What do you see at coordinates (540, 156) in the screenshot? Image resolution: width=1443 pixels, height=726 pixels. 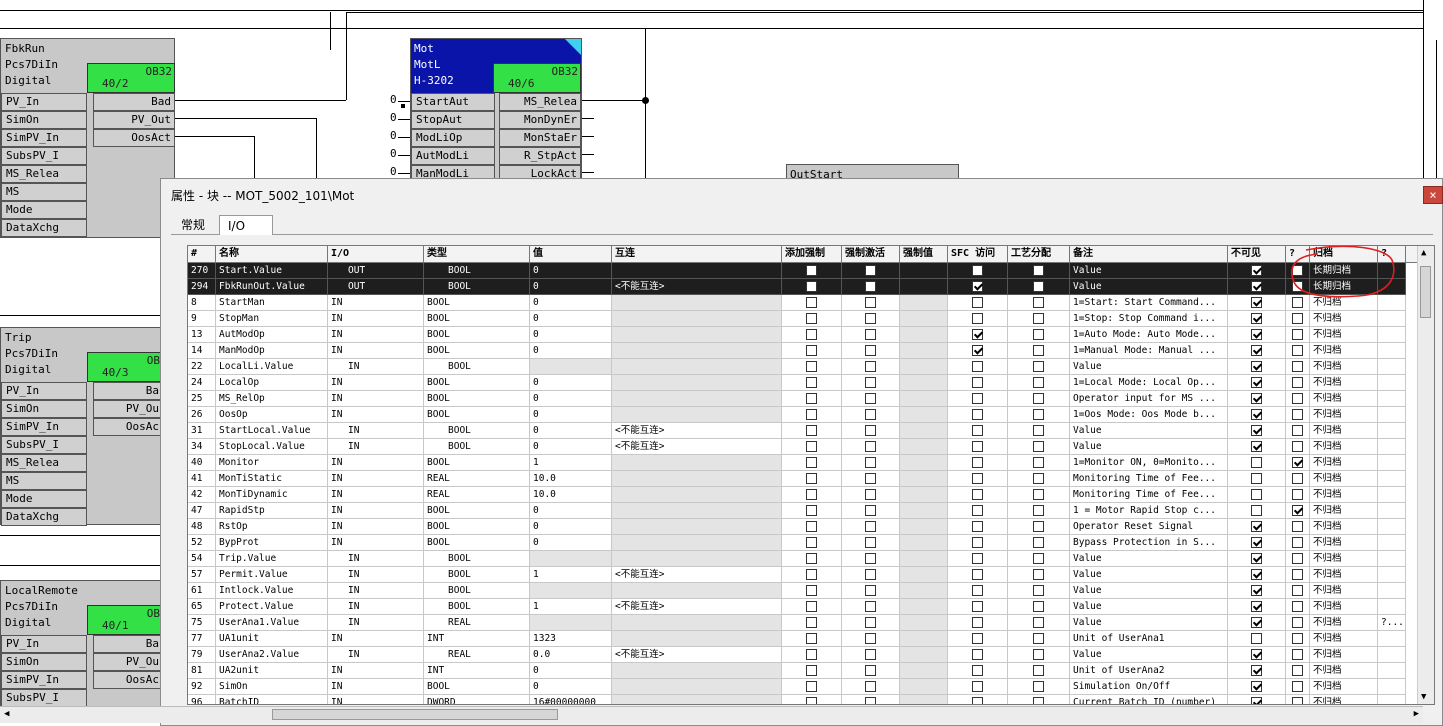 I see `output-pin: R_StpAct` at bounding box center [540, 156].